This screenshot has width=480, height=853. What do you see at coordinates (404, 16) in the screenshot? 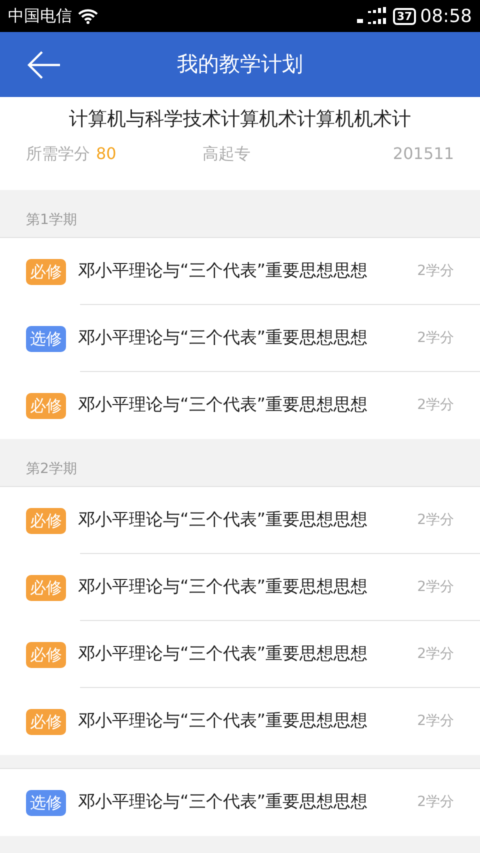
I see `battery-indicator: 37` at bounding box center [404, 16].